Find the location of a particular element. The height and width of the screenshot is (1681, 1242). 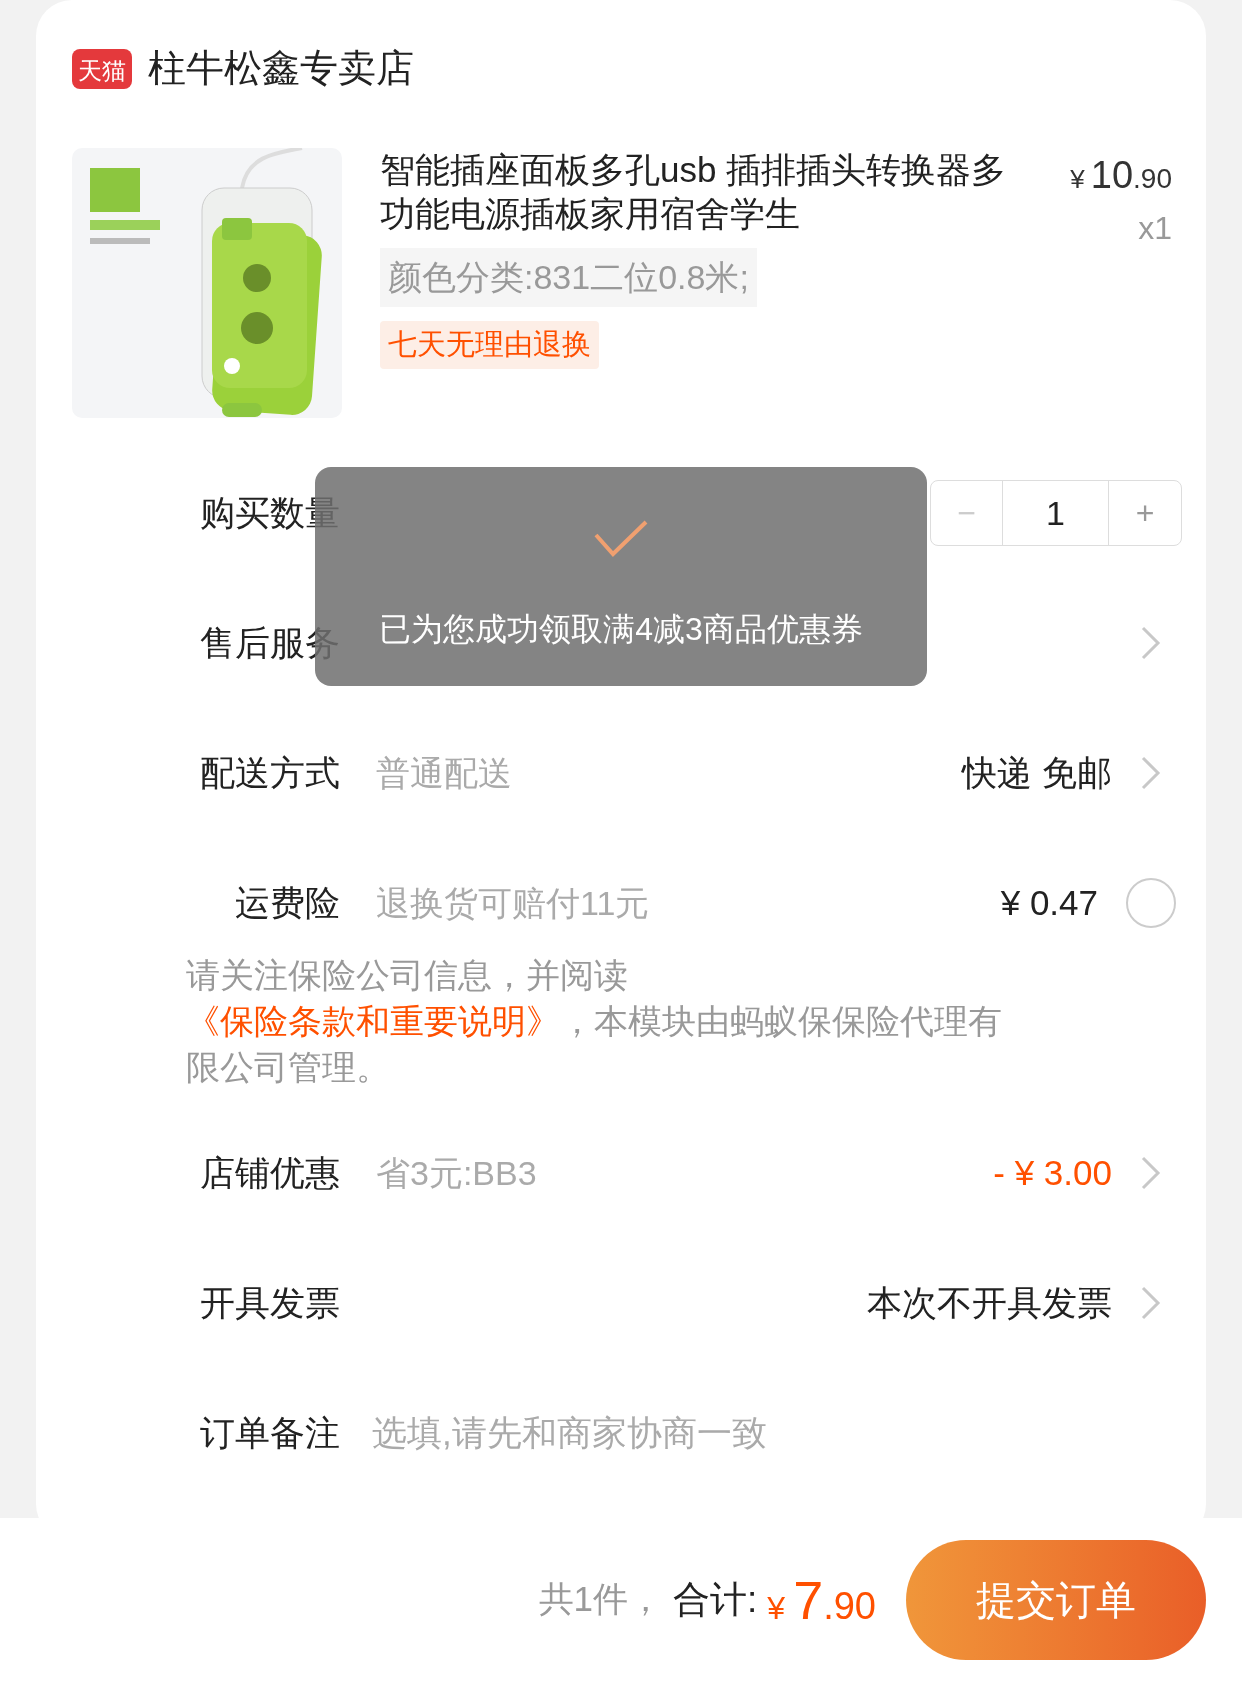

product-title: 智能插座面板多孔usb 插排插头转换器多功能电源插板家用宿舍学生 is located at coordinates (695, 192).